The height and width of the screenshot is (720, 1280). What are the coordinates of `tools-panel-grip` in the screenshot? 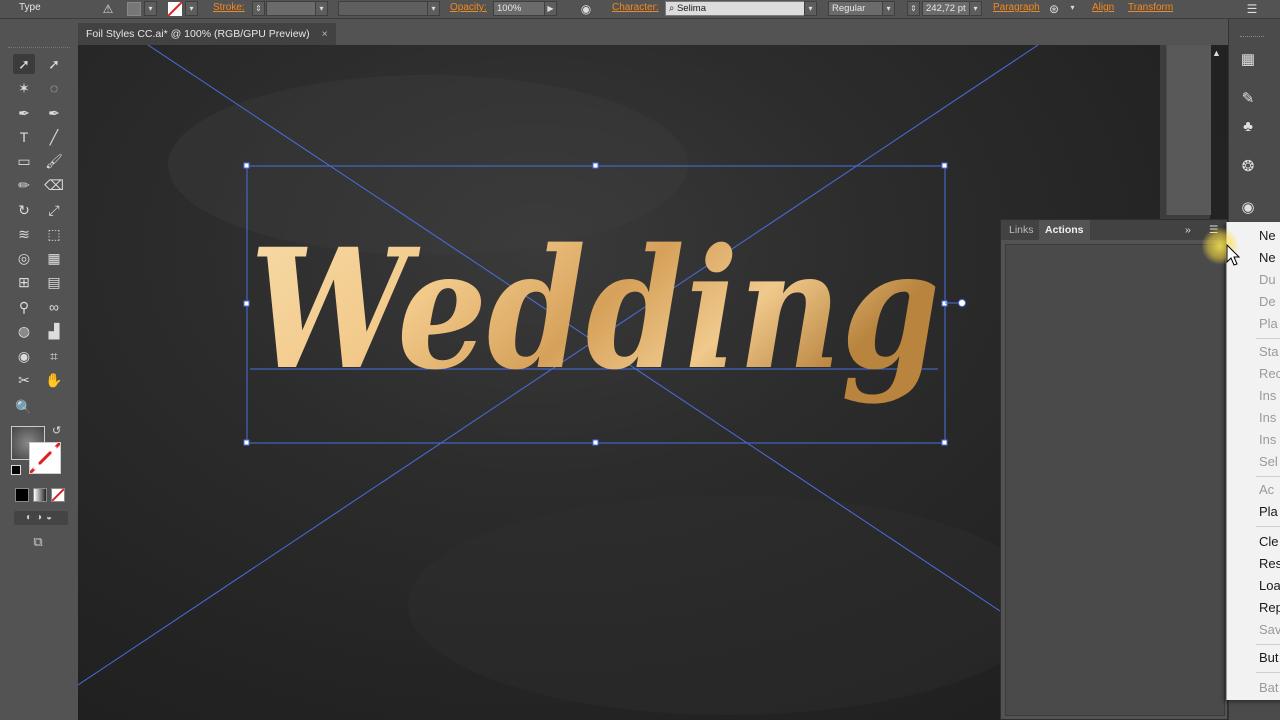 It's located at (39, 48).